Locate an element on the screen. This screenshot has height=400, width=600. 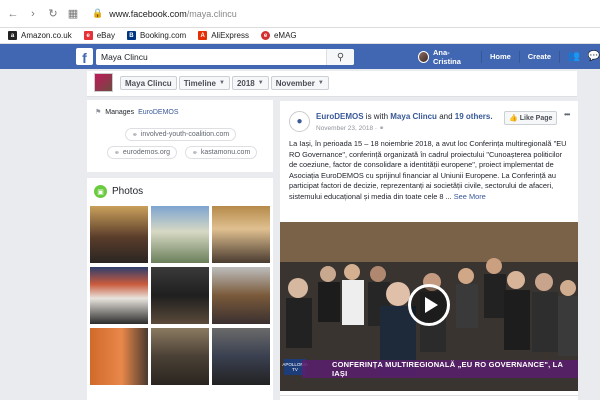
website-label: kastamonu.com is located at coordinates (225, 152).